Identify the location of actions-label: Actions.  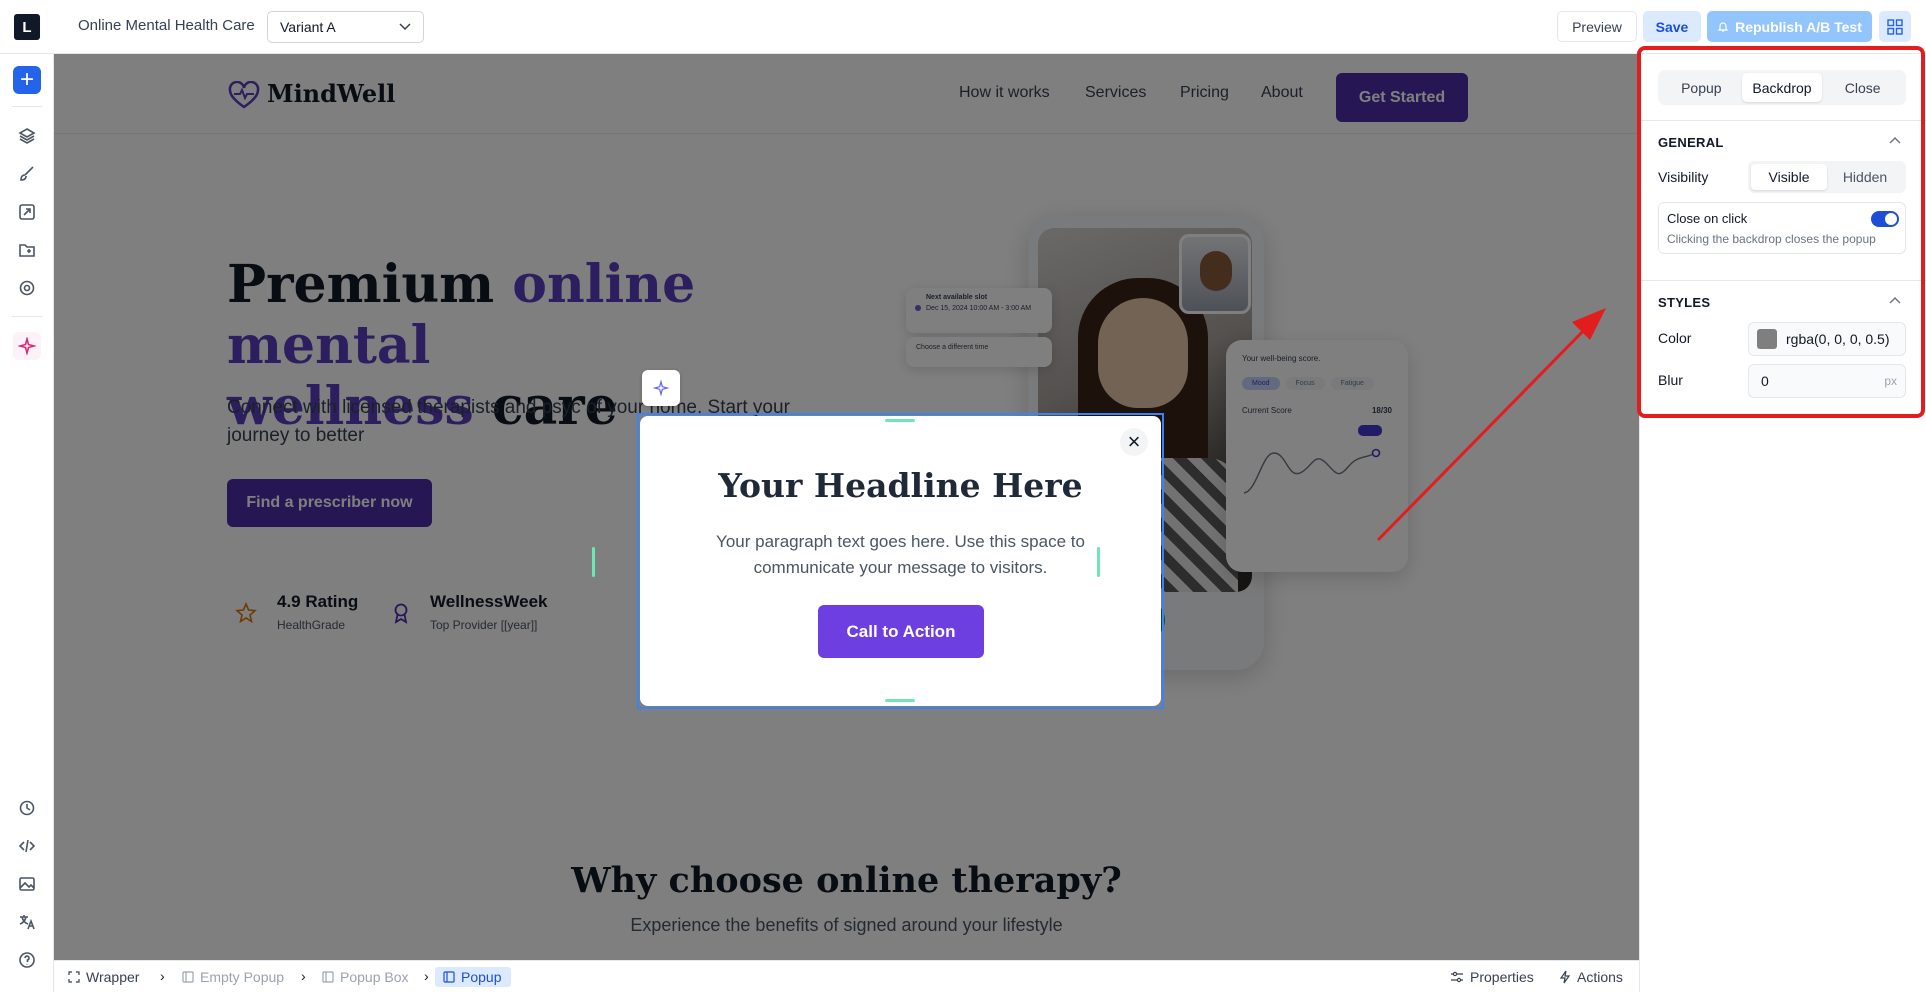
(1600, 977).